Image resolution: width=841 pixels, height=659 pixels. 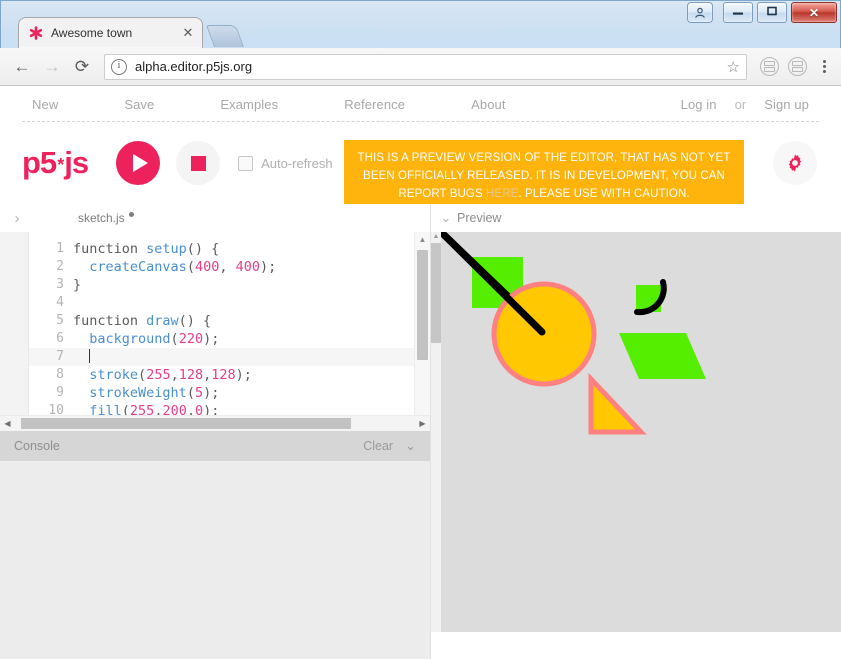 What do you see at coordinates (251, 285) in the screenshot?
I see `code-text: }` at bounding box center [251, 285].